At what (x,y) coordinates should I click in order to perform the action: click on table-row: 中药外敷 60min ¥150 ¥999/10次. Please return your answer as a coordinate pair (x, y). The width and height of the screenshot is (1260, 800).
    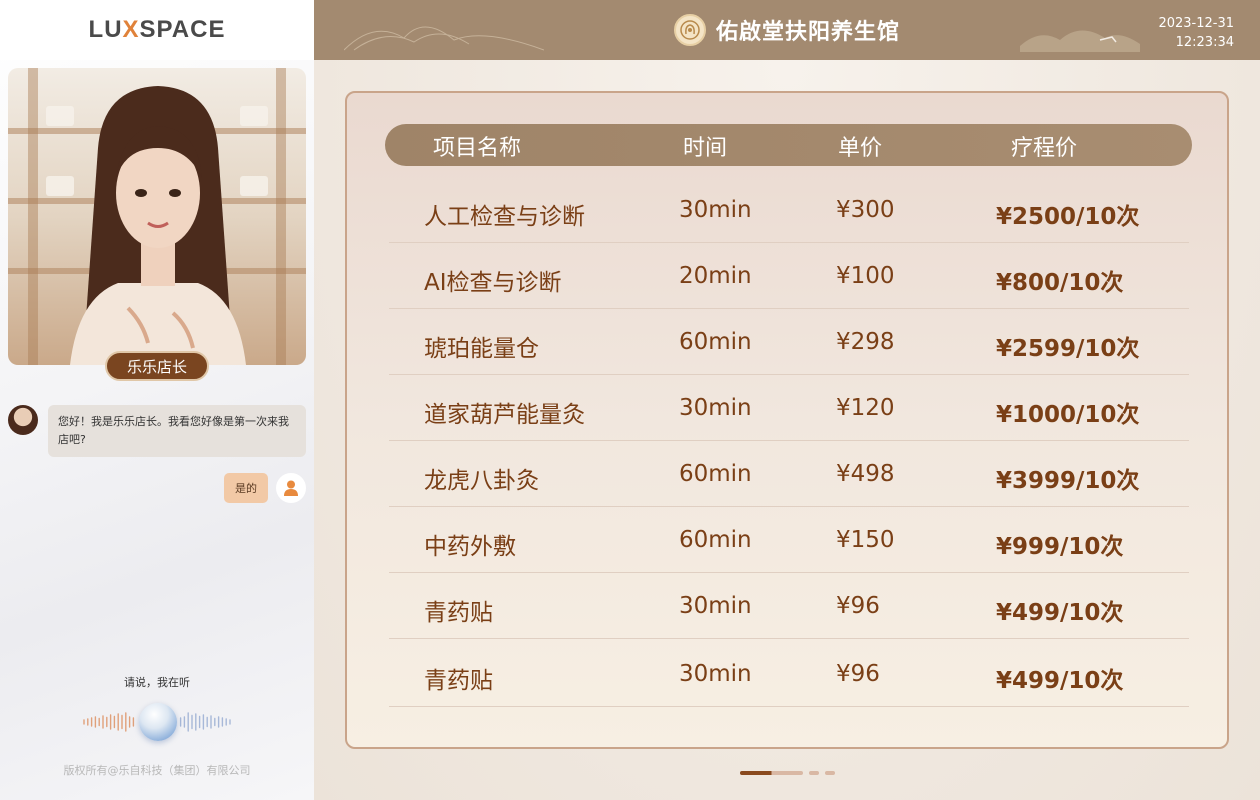
    Looking at the image, I should click on (789, 540).